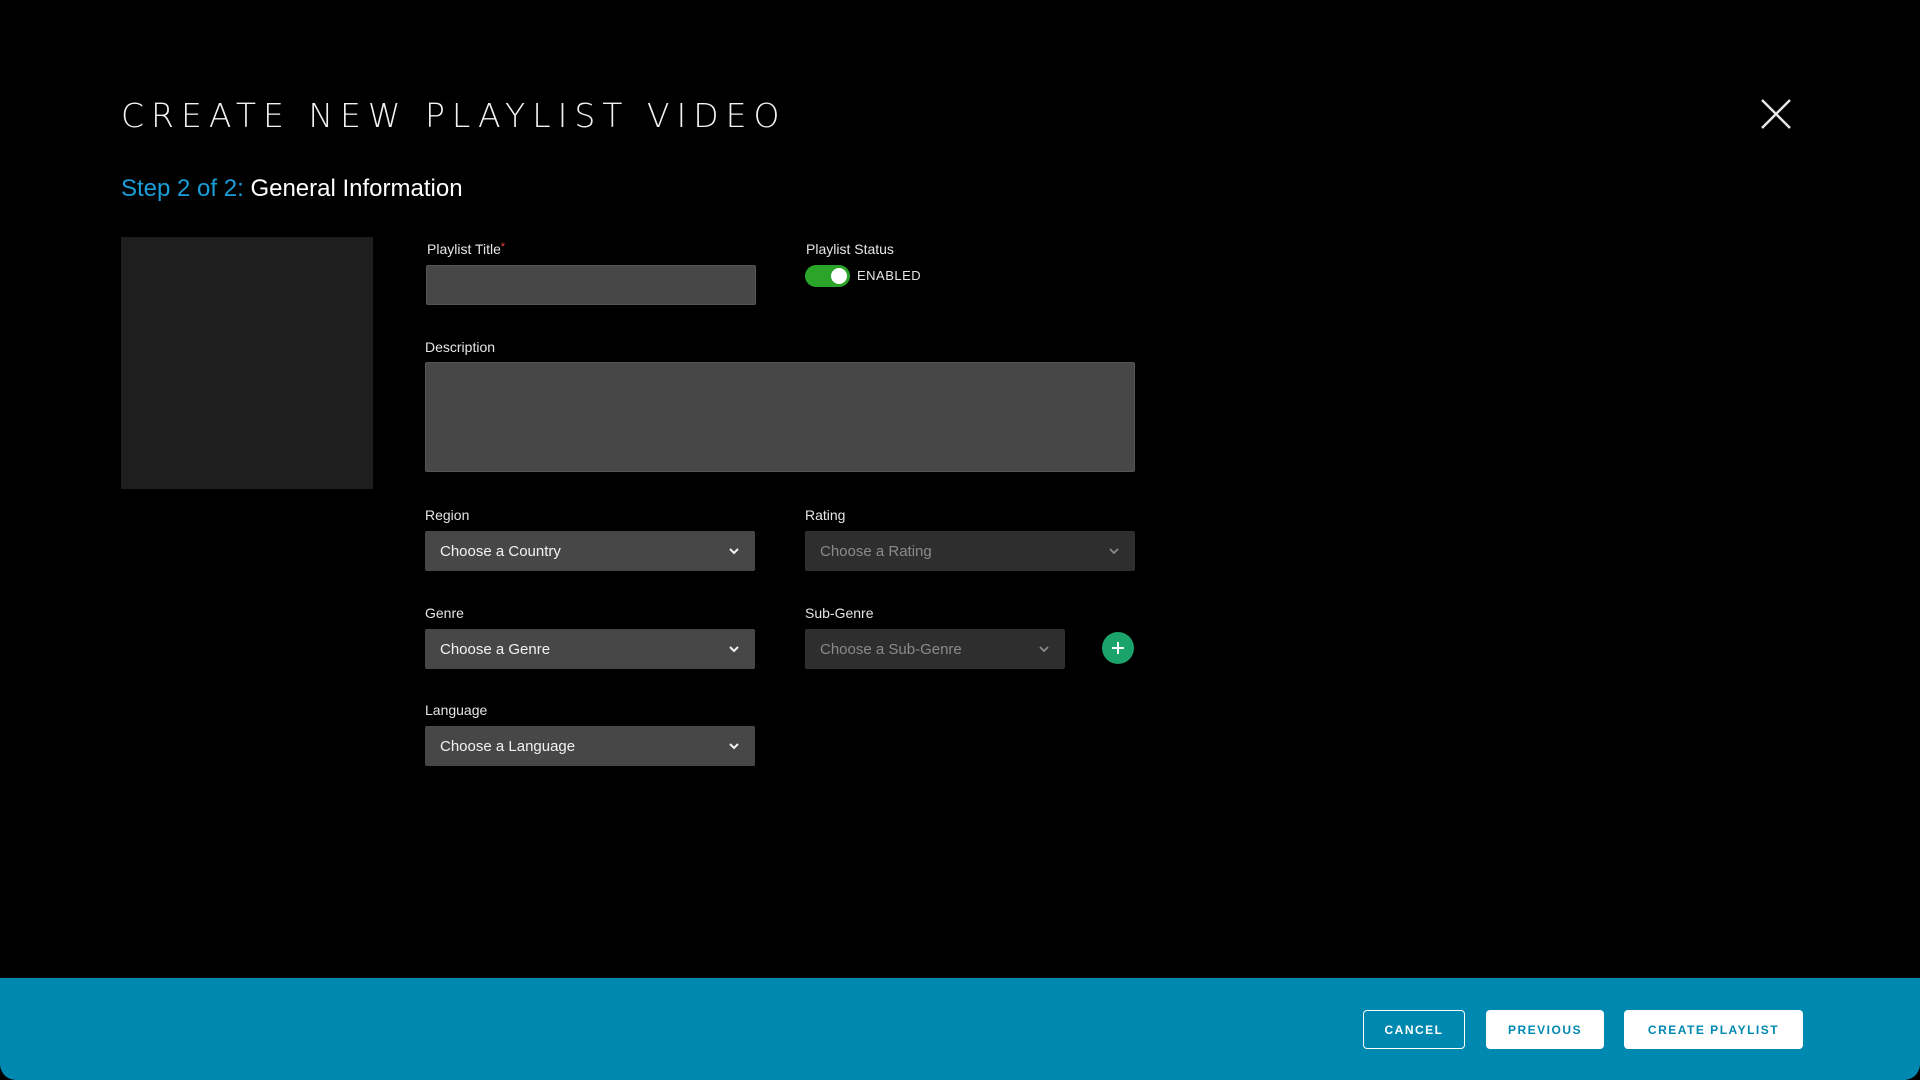 Image resolution: width=1920 pixels, height=1080 pixels. I want to click on previous-button: PREVIOUS, so click(1545, 1029).